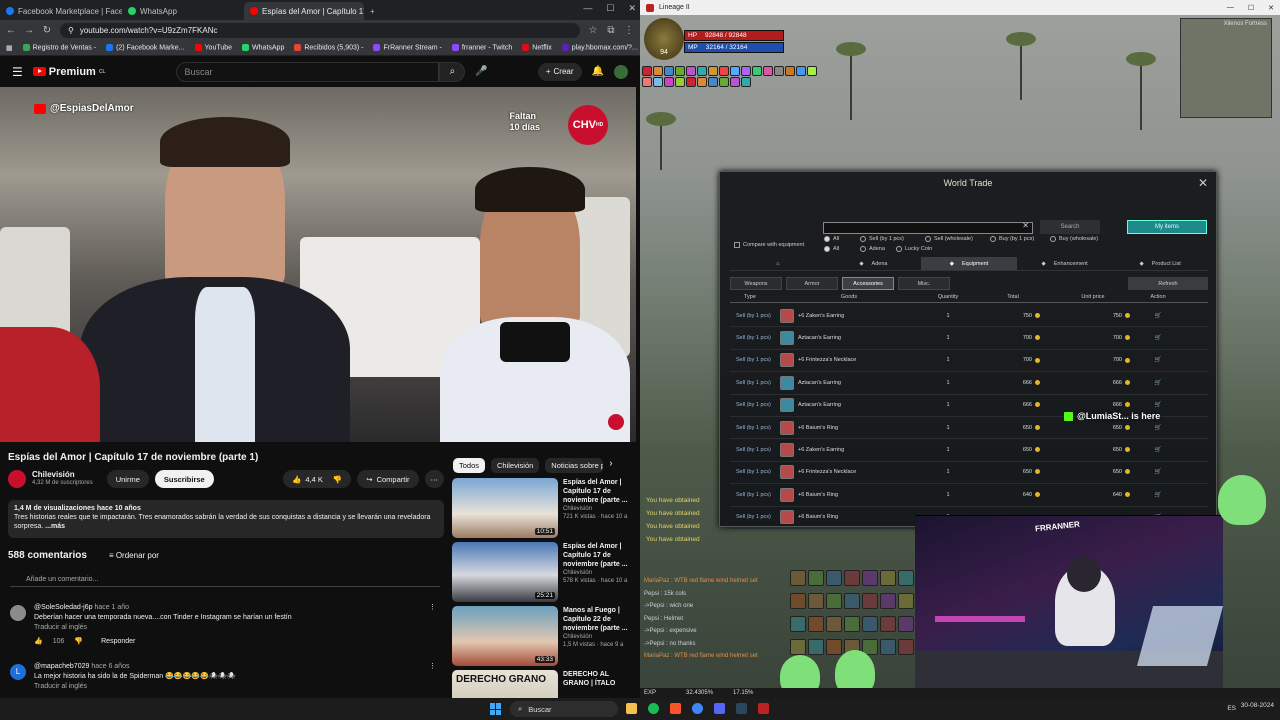 The width and height of the screenshot is (1280, 720). I want to click on comment-menu-icon: ⋮, so click(432, 667).